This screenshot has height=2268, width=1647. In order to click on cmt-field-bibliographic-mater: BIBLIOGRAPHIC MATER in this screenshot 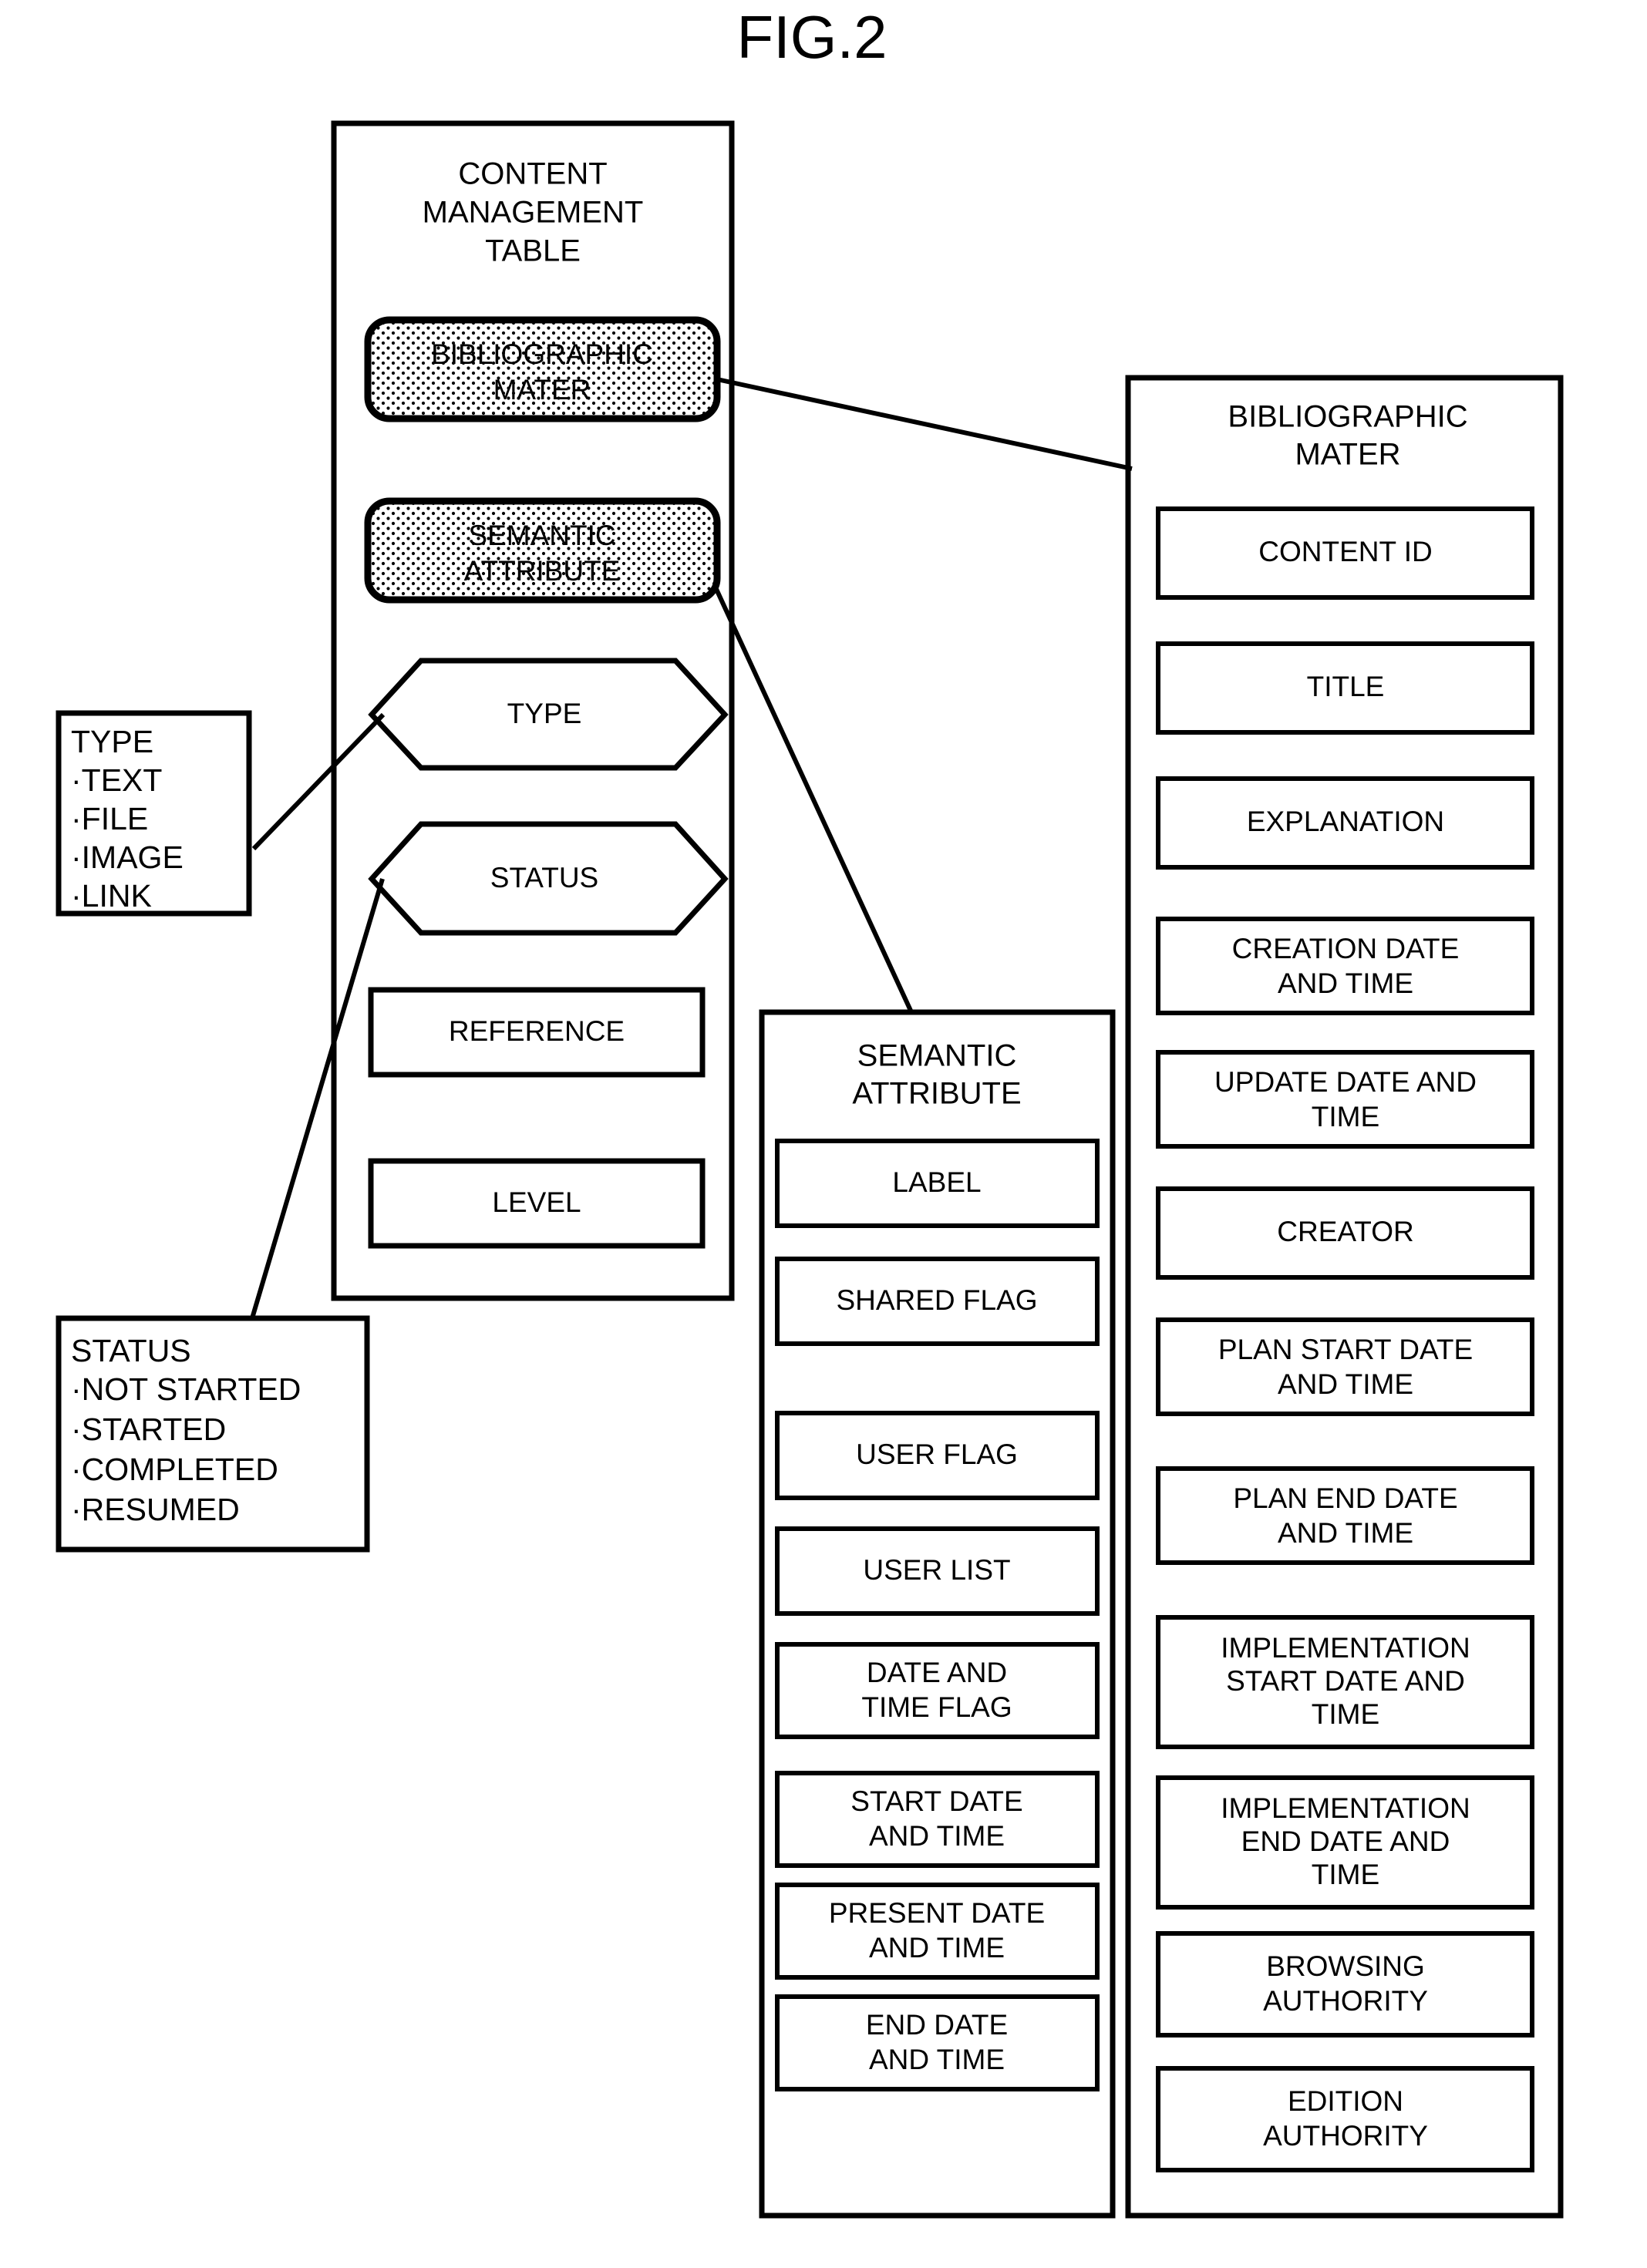, I will do `click(542, 369)`.